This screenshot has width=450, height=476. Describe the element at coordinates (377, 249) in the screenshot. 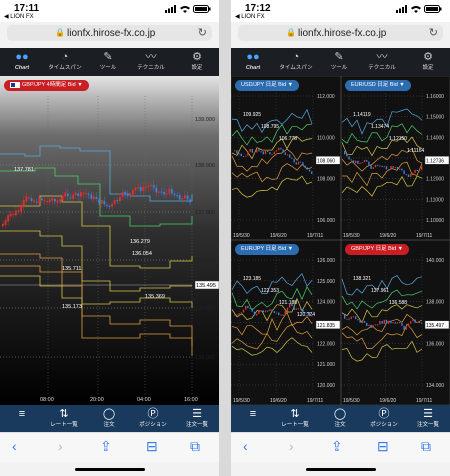

I see `panel-4-selector: GBP/JPY 日足 Bid ▼` at that location.